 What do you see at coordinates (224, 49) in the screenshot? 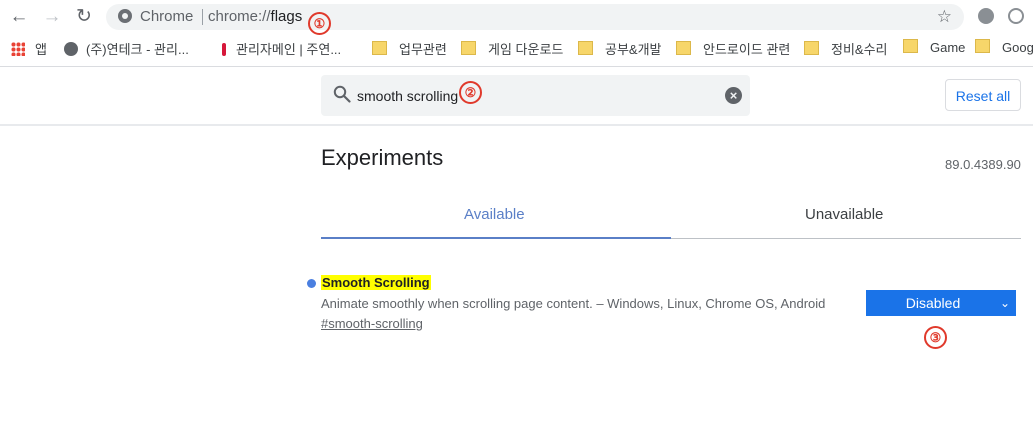
I see `red-mark-icon` at bounding box center [224, 49].